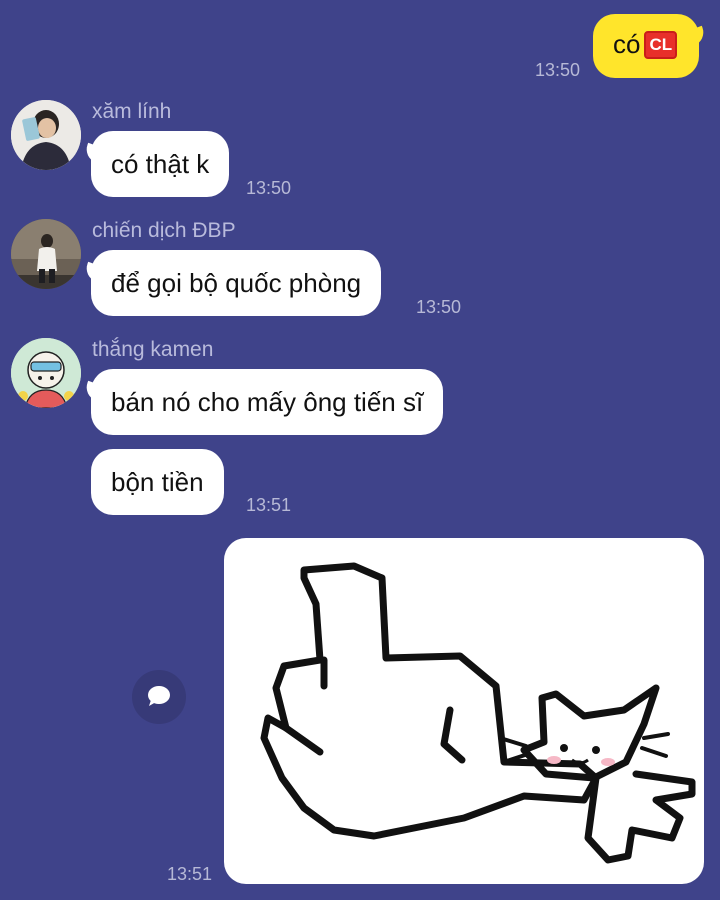 This screenshot has width=720, height=900. I want to click on message-text: có thật k, so click(160, 164).